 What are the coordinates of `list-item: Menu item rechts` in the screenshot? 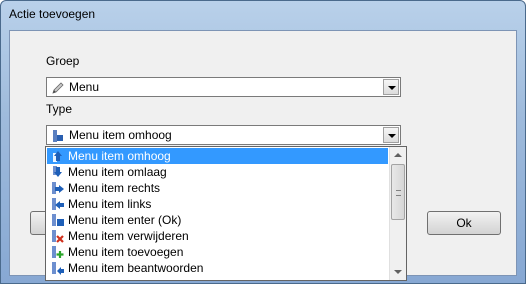 It's located at (217, 188).